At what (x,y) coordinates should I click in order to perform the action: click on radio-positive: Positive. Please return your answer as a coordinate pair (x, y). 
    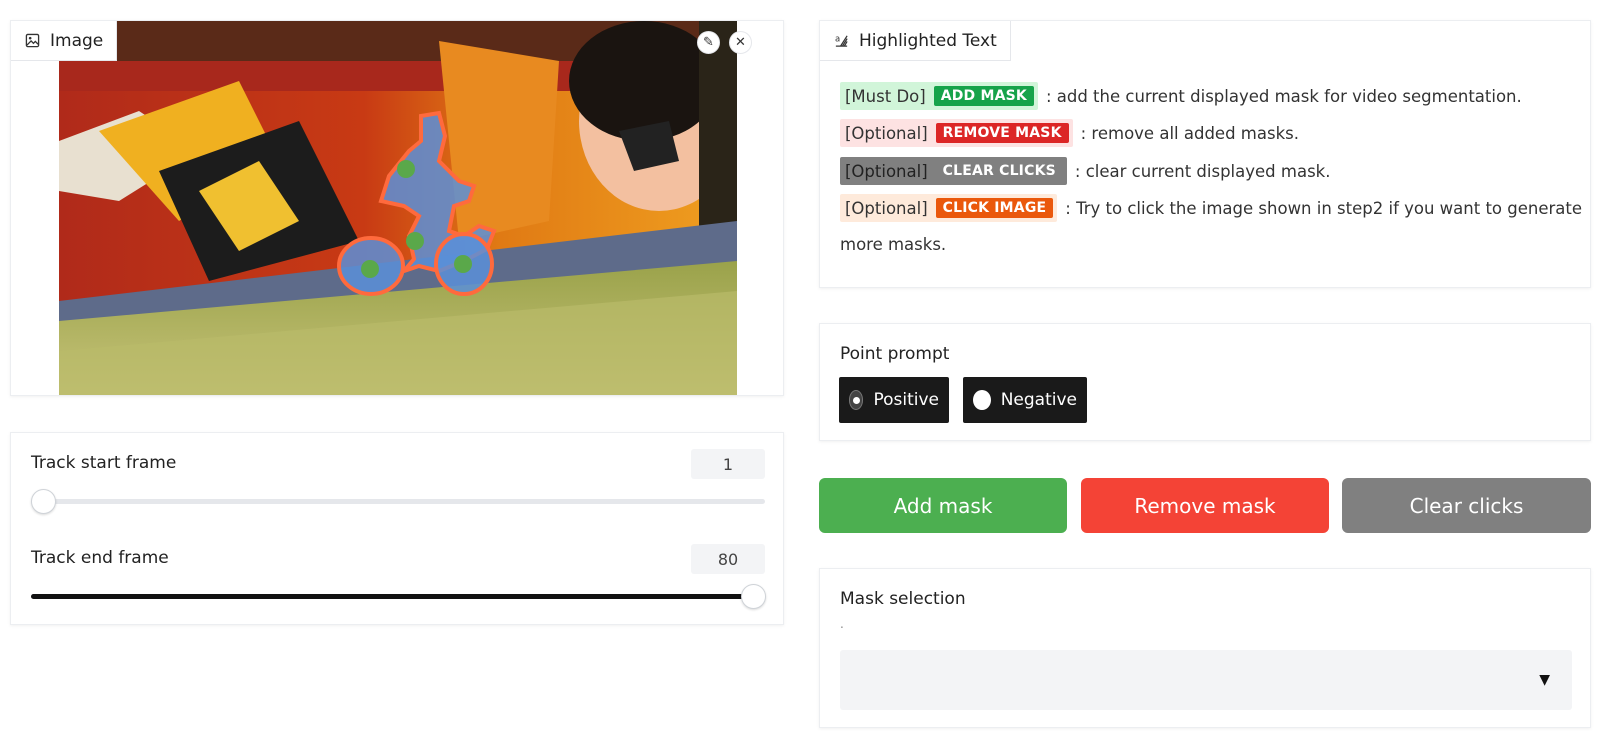
    Looking at the image, I should click on (894, 400).